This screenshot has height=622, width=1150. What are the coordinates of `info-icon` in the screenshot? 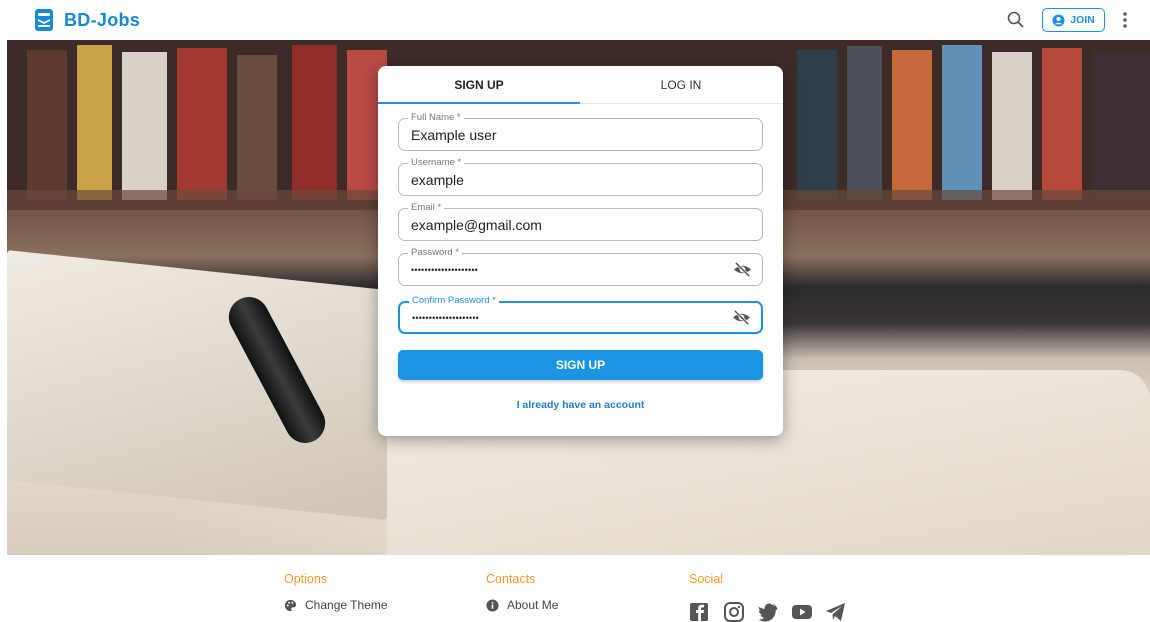 It's located at (492, 605).